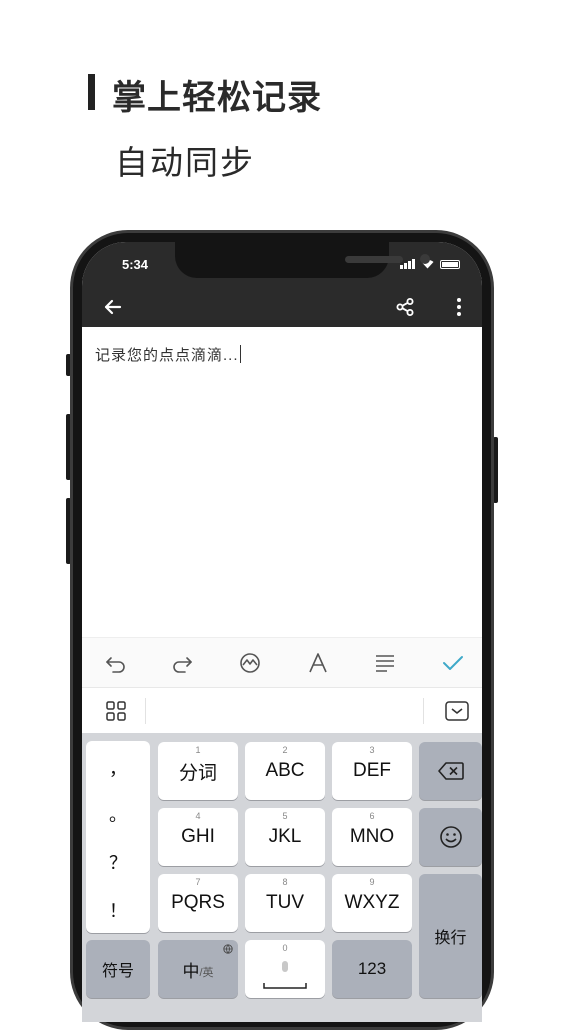 This screenshot has height=1030, width=563. What do you see at coordinates (91, 92) in the screenshot?
I see `promo-title-bar` at bounding box center [91, 92].